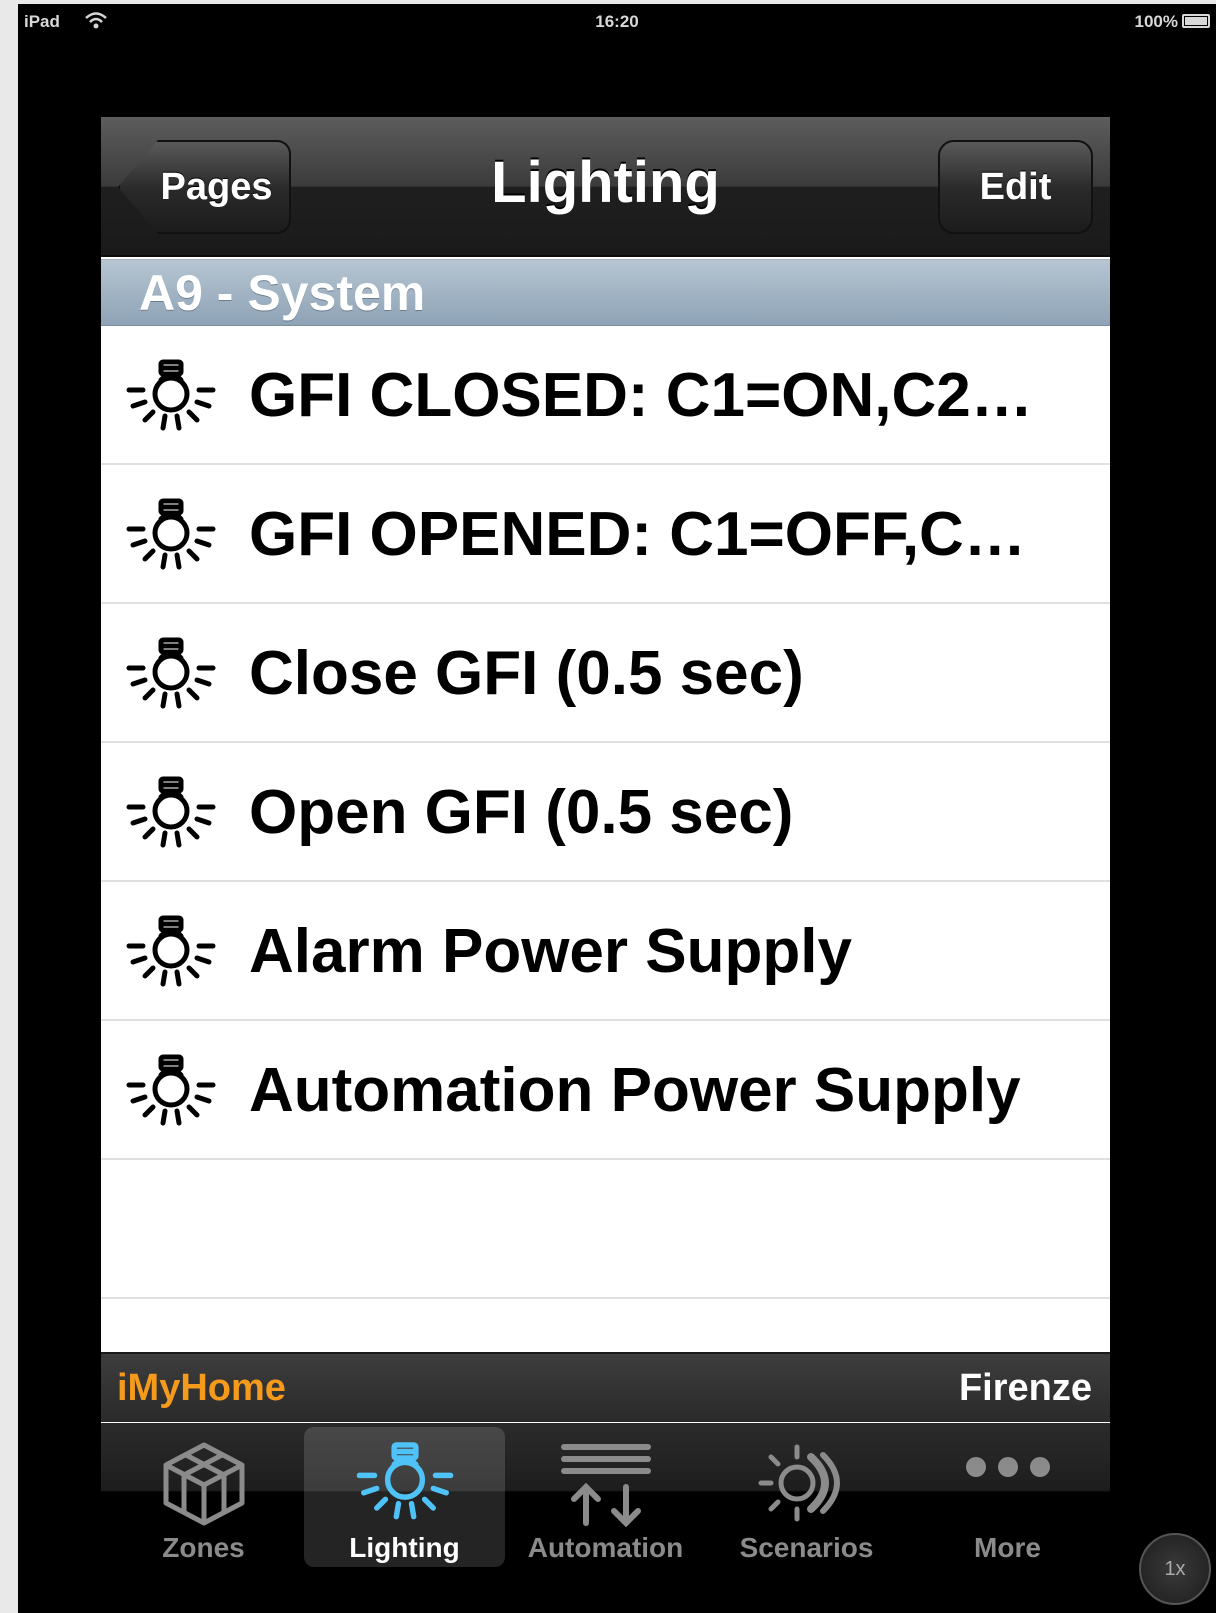 The width and height of the screenshot is (1216, 1613). What do you see at coordinates (807, 1483) in the screenshot?
I see `sun-moon-icon` at bounding box center [807, 1483].